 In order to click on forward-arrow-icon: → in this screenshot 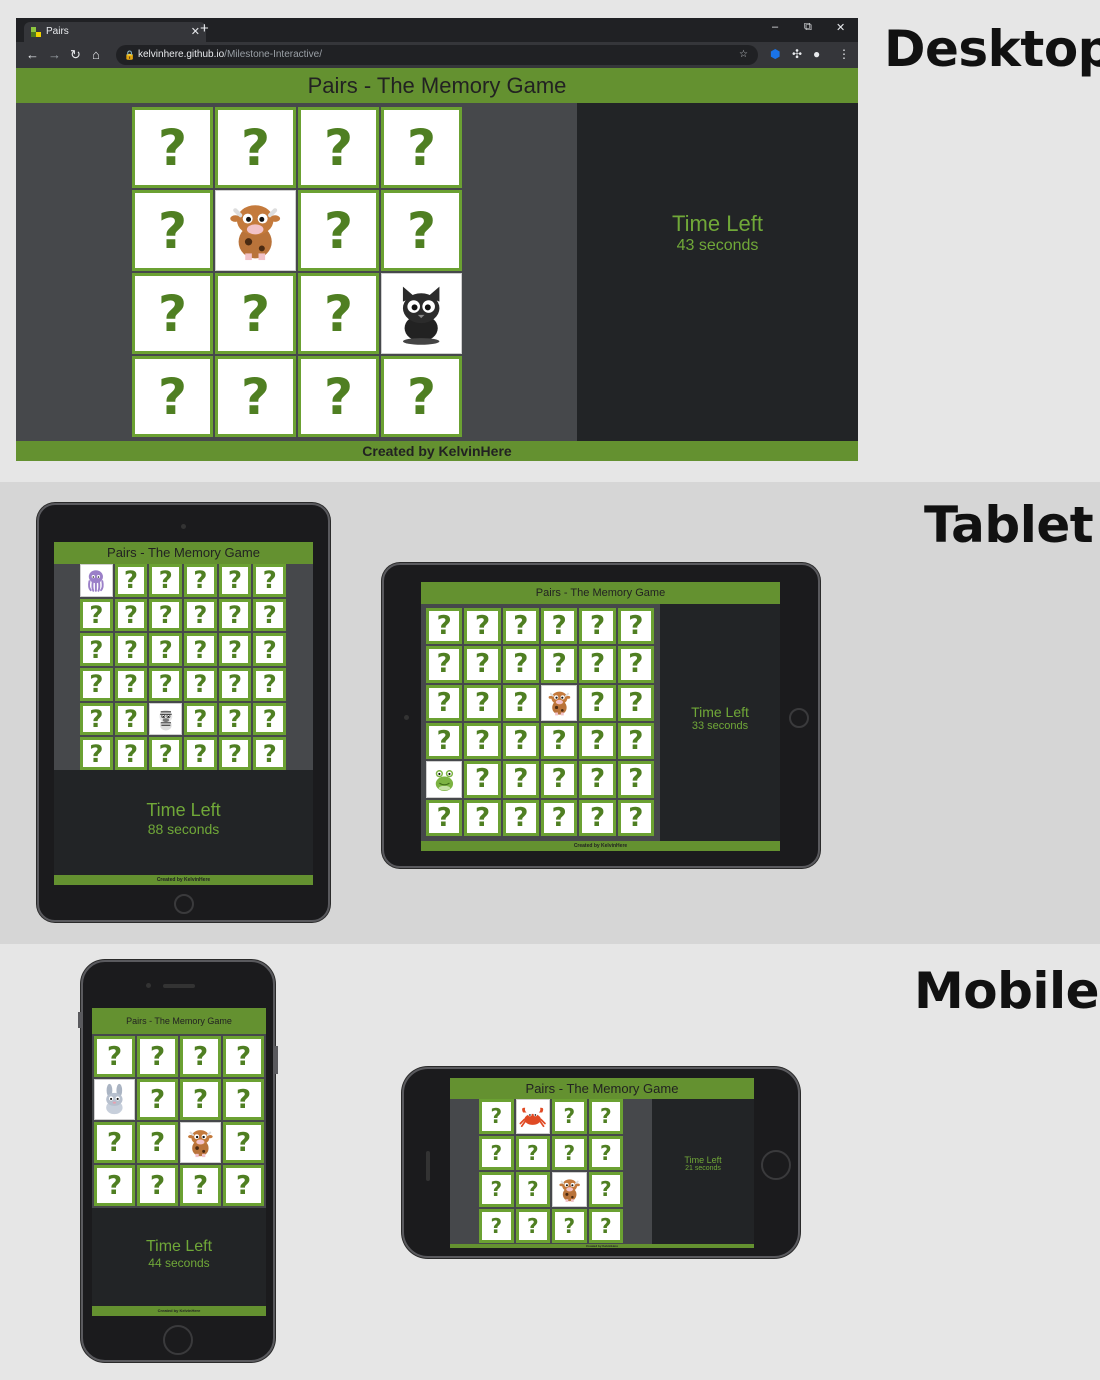, I will do `click(54, 54)`.